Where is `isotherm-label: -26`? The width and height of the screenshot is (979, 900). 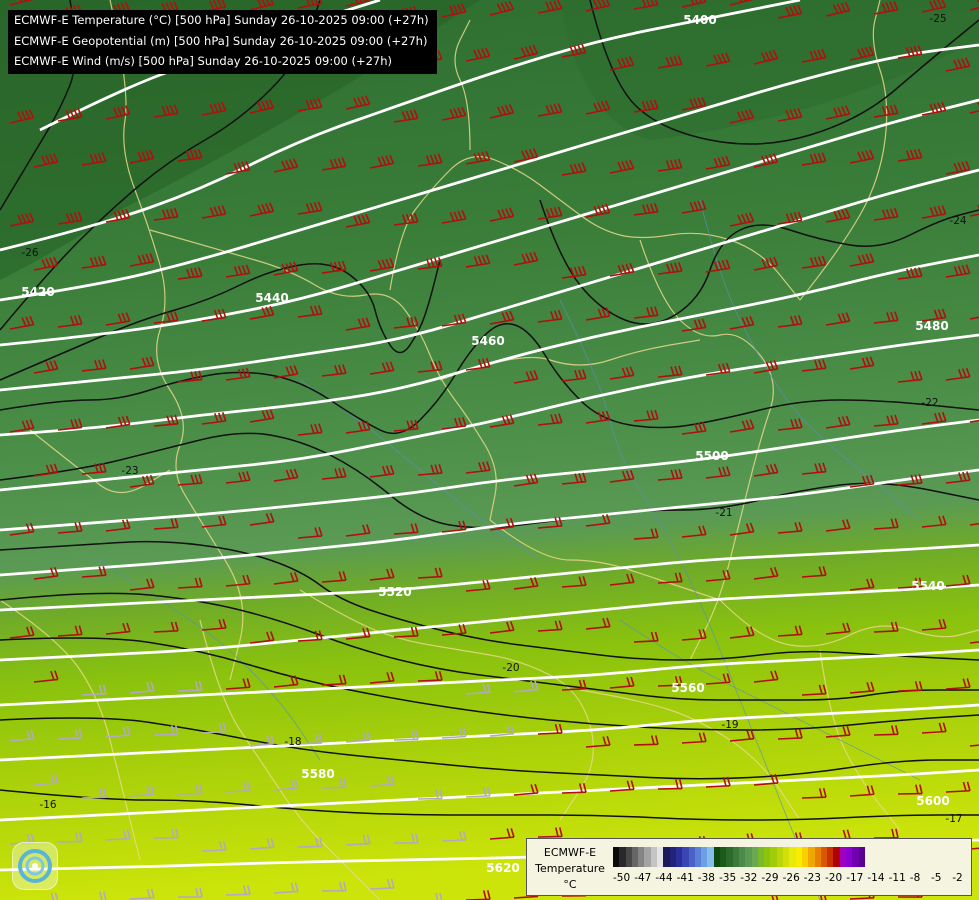
isotherm-label: -26 is located at coordinates (29, 253).